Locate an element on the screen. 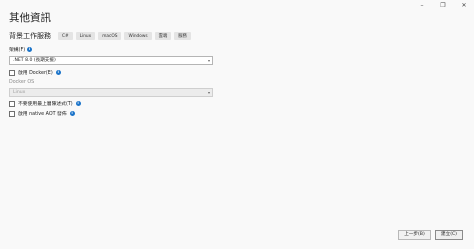  docker-os-label: Docker OS is located at coordinates (21, 82).